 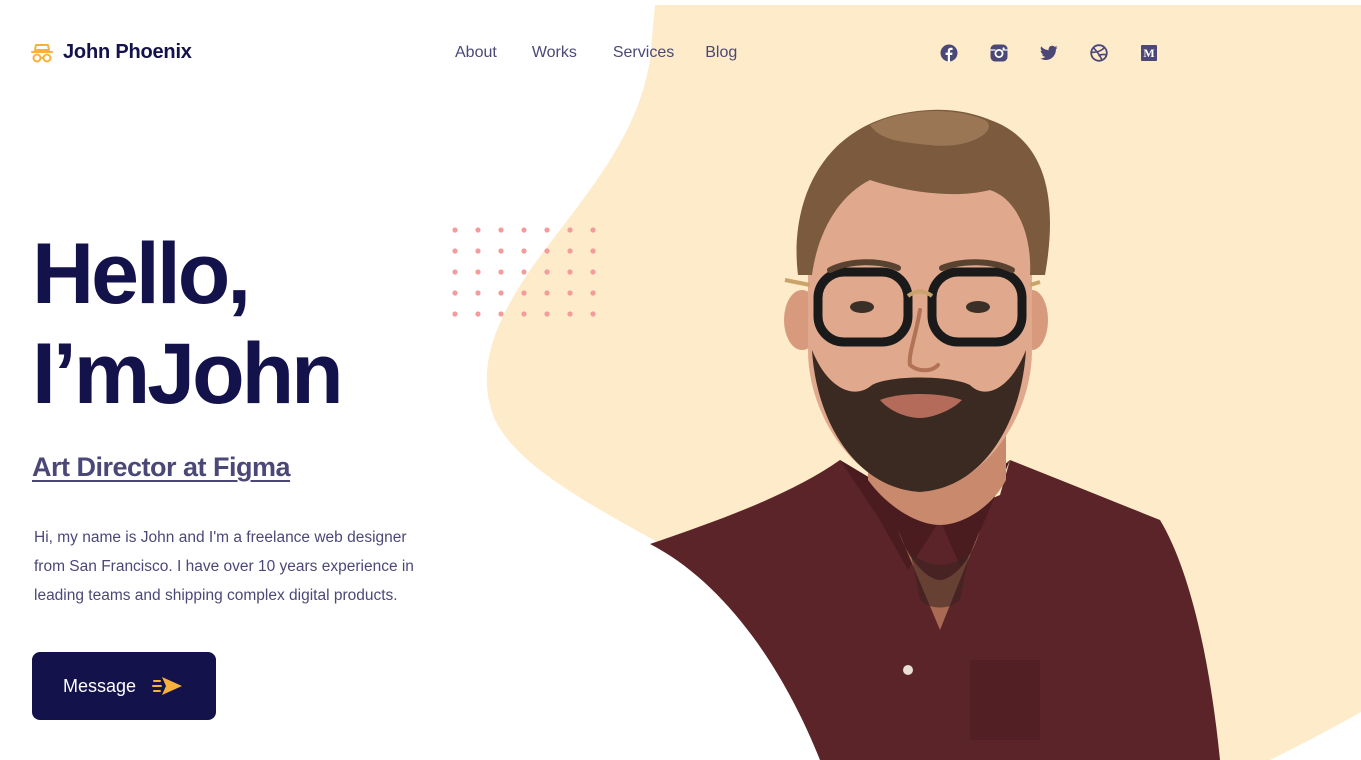 I want to click on nav-about: About, so click(x=476, y=53).